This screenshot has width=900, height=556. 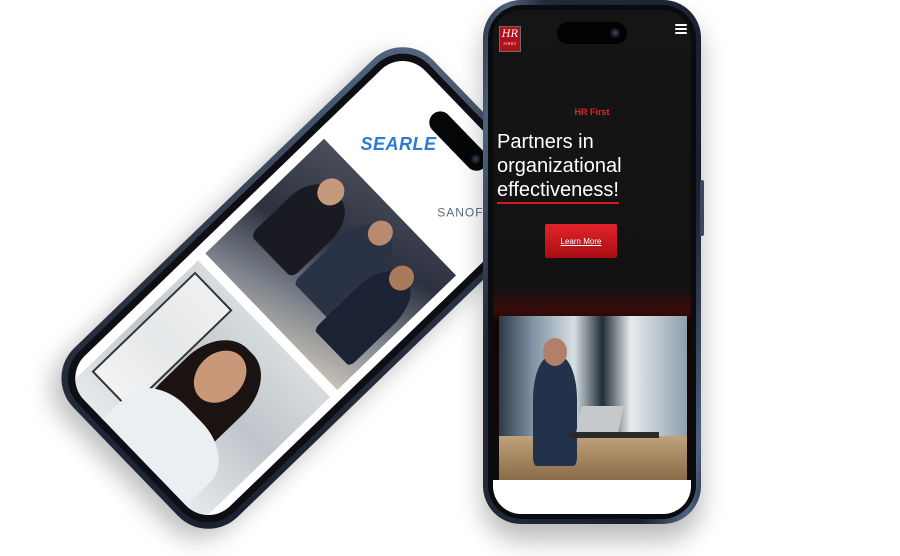 I want to click on dynamic-island, so click(x=592, y=33).